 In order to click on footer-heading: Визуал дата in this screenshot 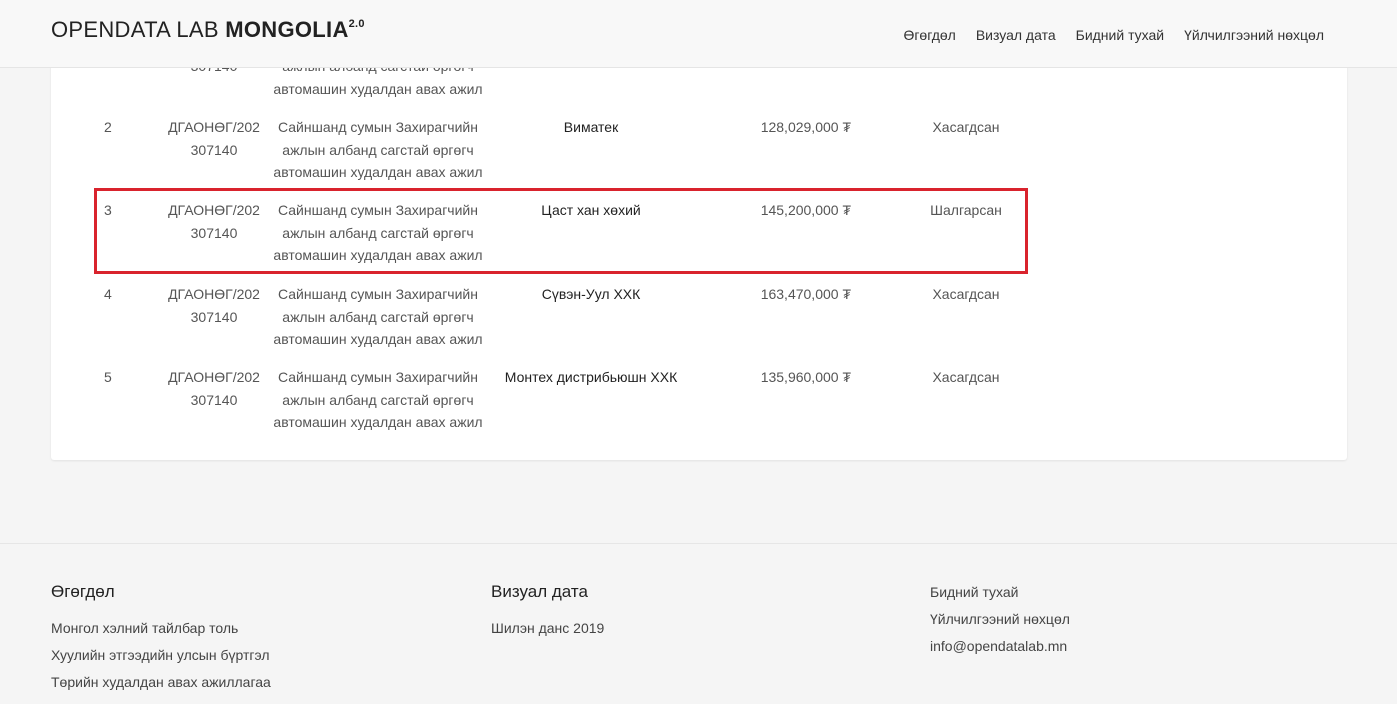, I will do `click(539, 591)`.